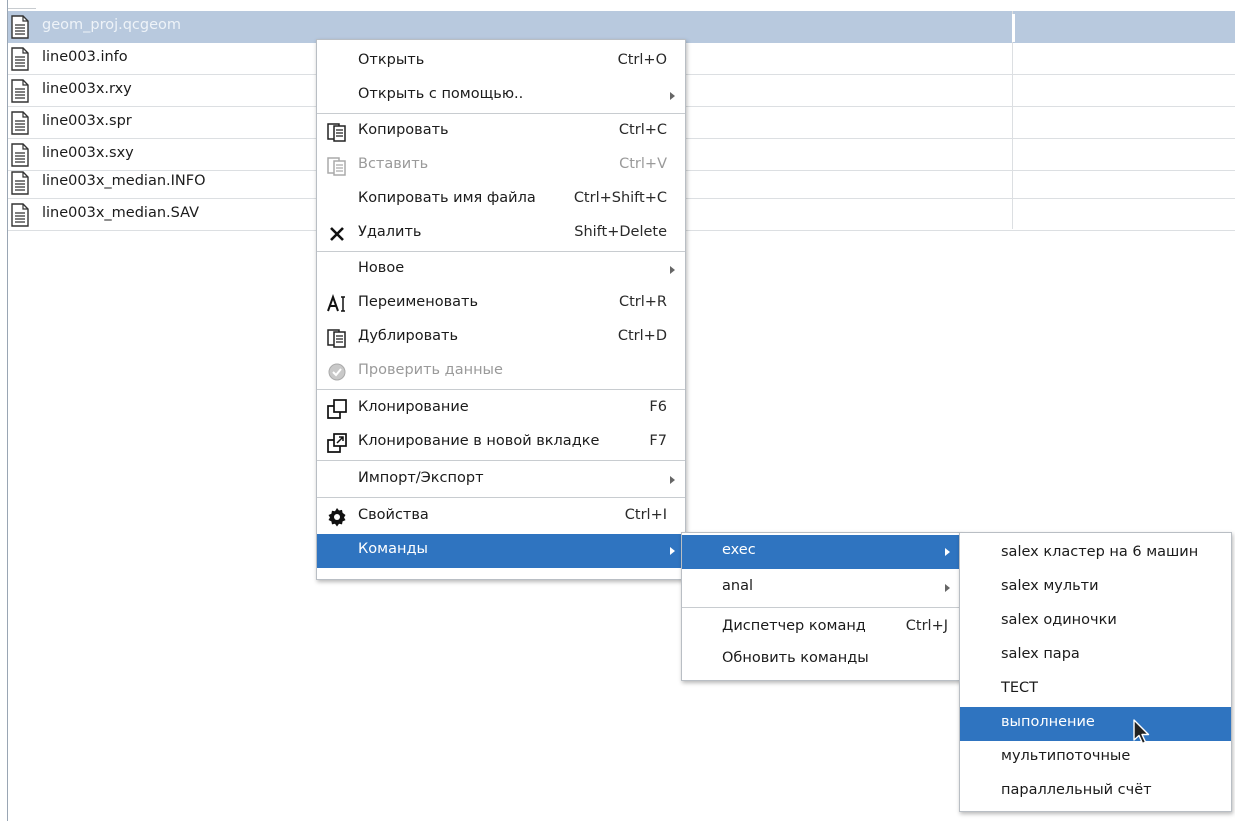 The image size is (1235, 821). Describe the element at coordinates (381, 268) in the screenshot. I see `menu-item-label: Новое` at that location.